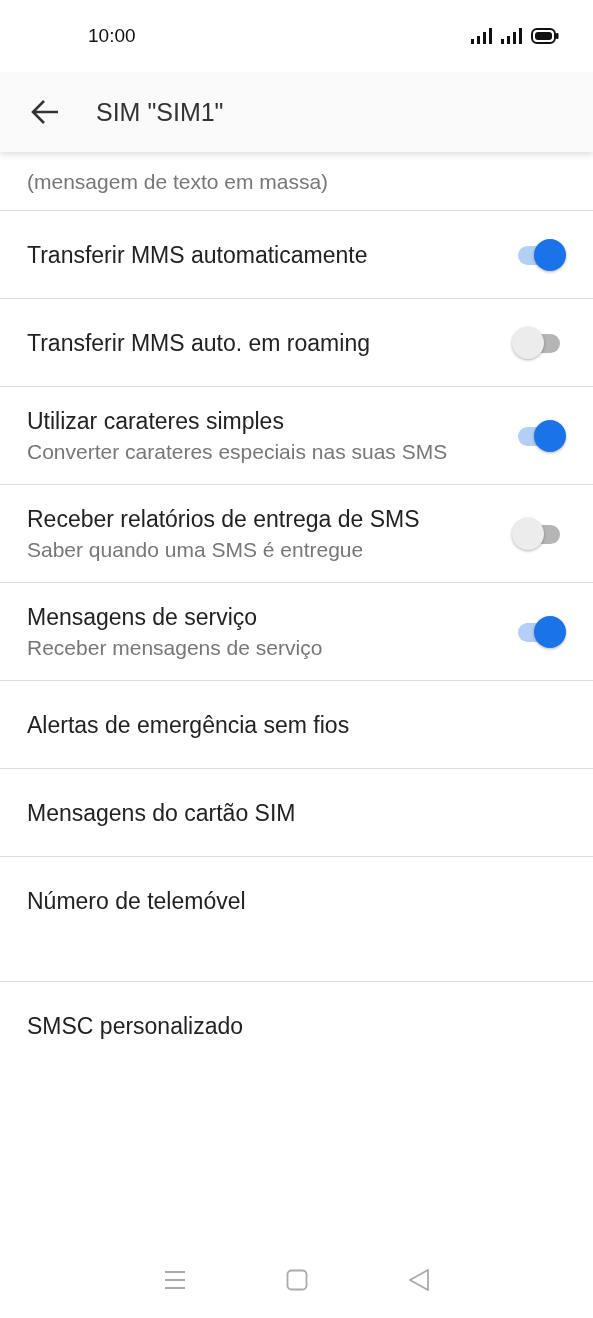  I want to click on setting-title: Mensagens do cartão SIM, so click(162, 813).